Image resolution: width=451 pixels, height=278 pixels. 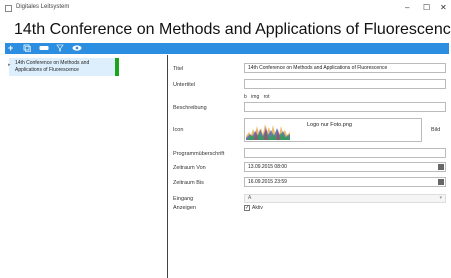 I want to click on aktiv-checkbox: ✓, so click(x=247, y=208).